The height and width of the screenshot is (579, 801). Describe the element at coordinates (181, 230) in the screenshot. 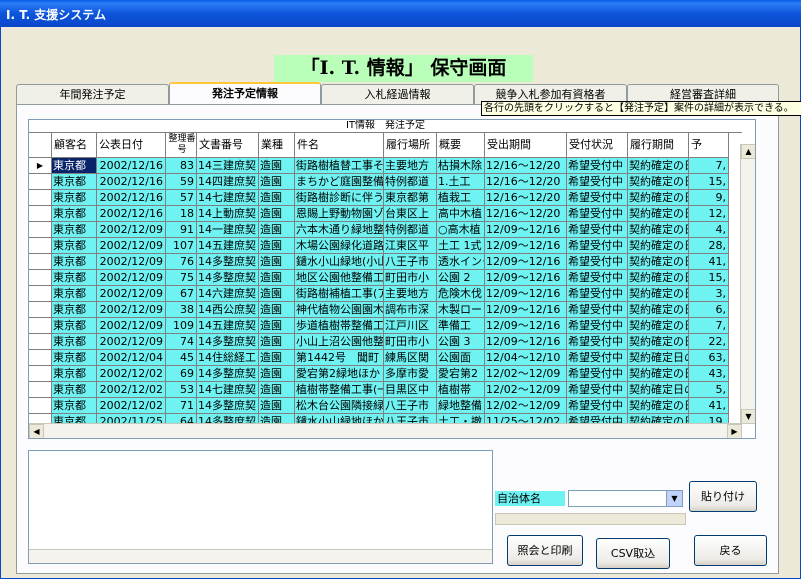

I see `table-cell: 91` at that location.